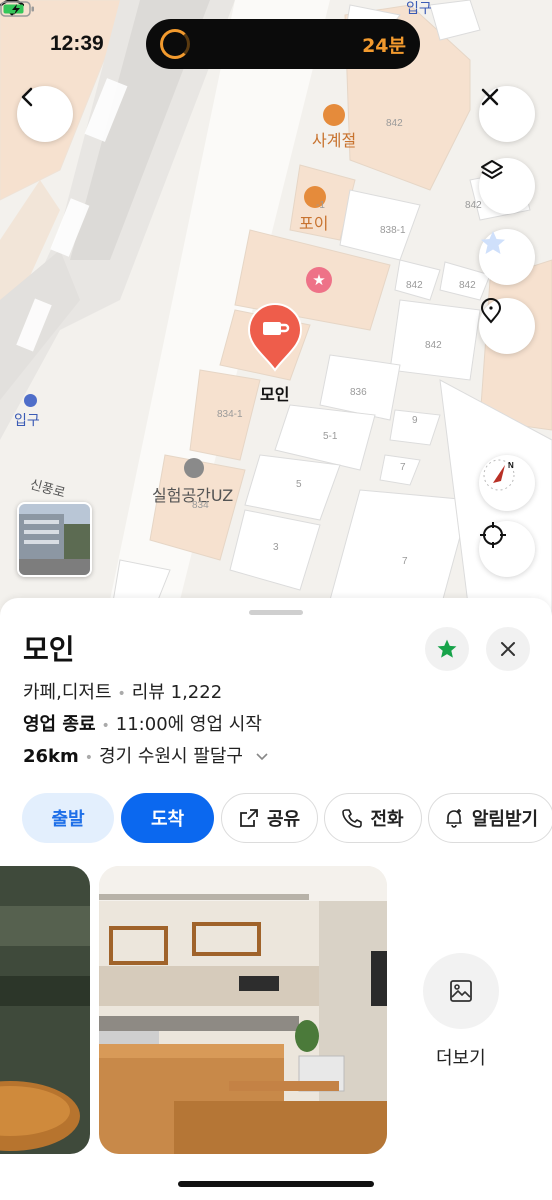 This screenshot has height=1200, width=552. I want to click on notify-label: 알림받기, so click(505, 819).